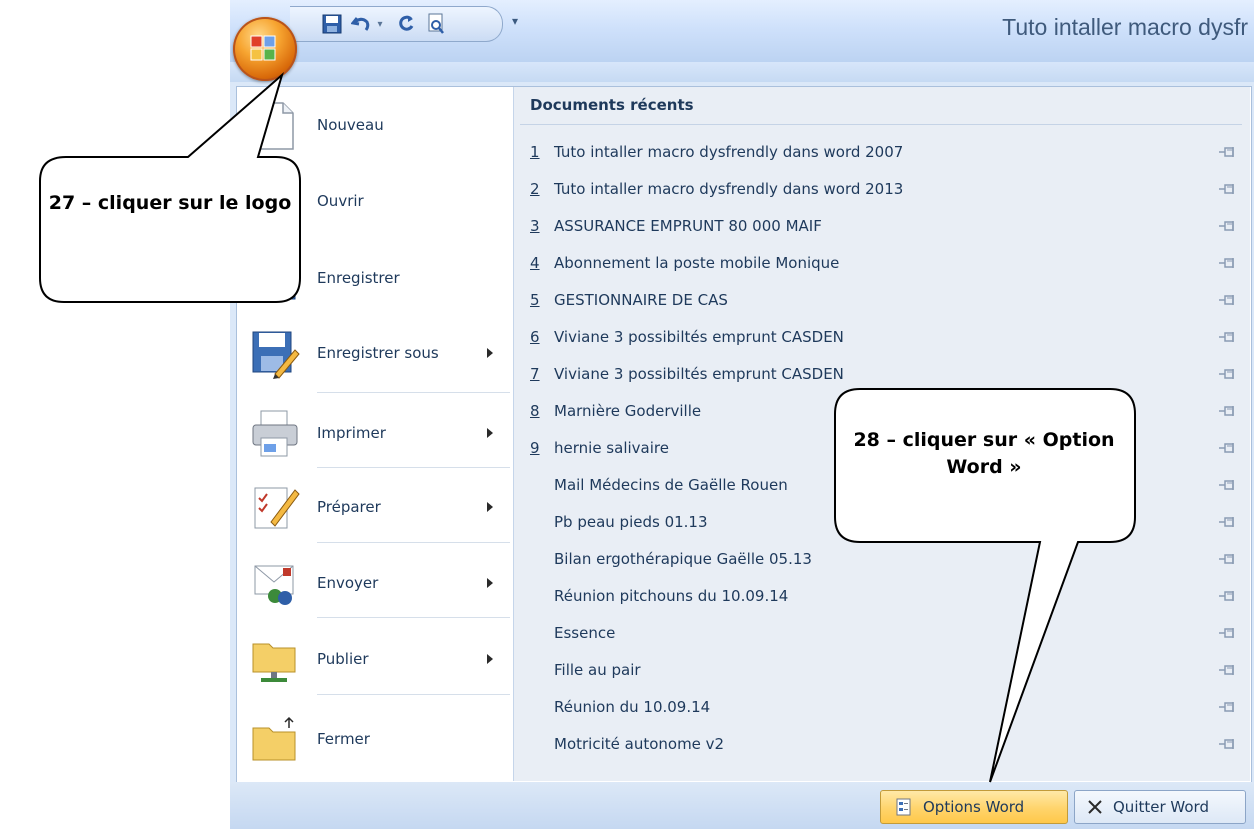 This screenshot has width=1254, height=829. What do you see at coordinates (170, 187) in the screenshot?
I see `callout-27-bubble` at bounding box center [170, 187].